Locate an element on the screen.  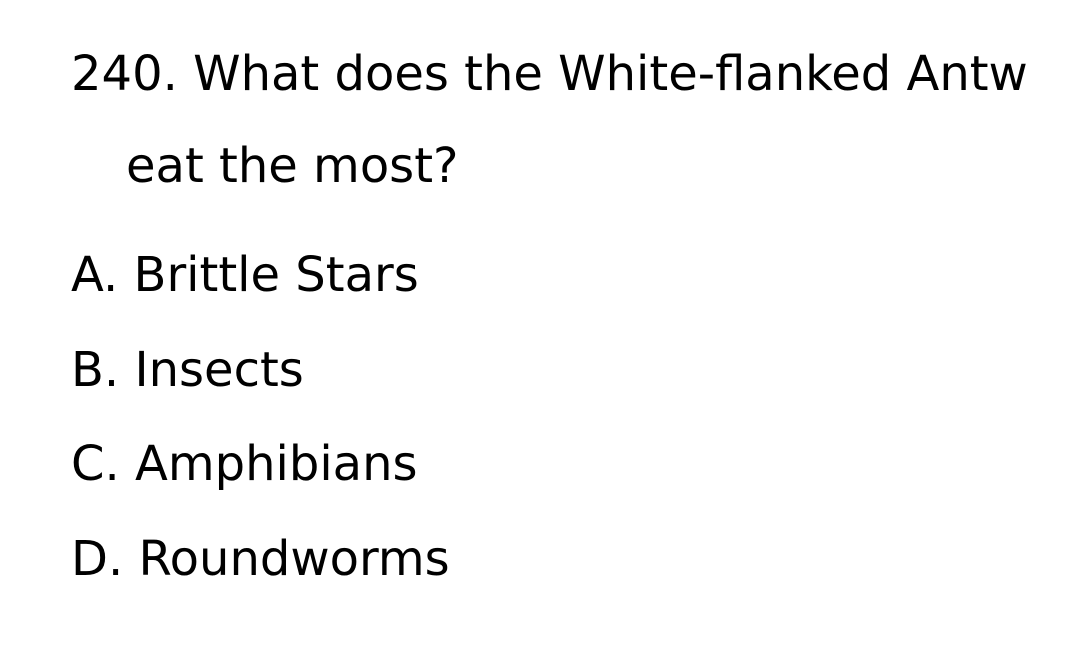
question-line-2: eat the most? is located at coordinates (292, 166).